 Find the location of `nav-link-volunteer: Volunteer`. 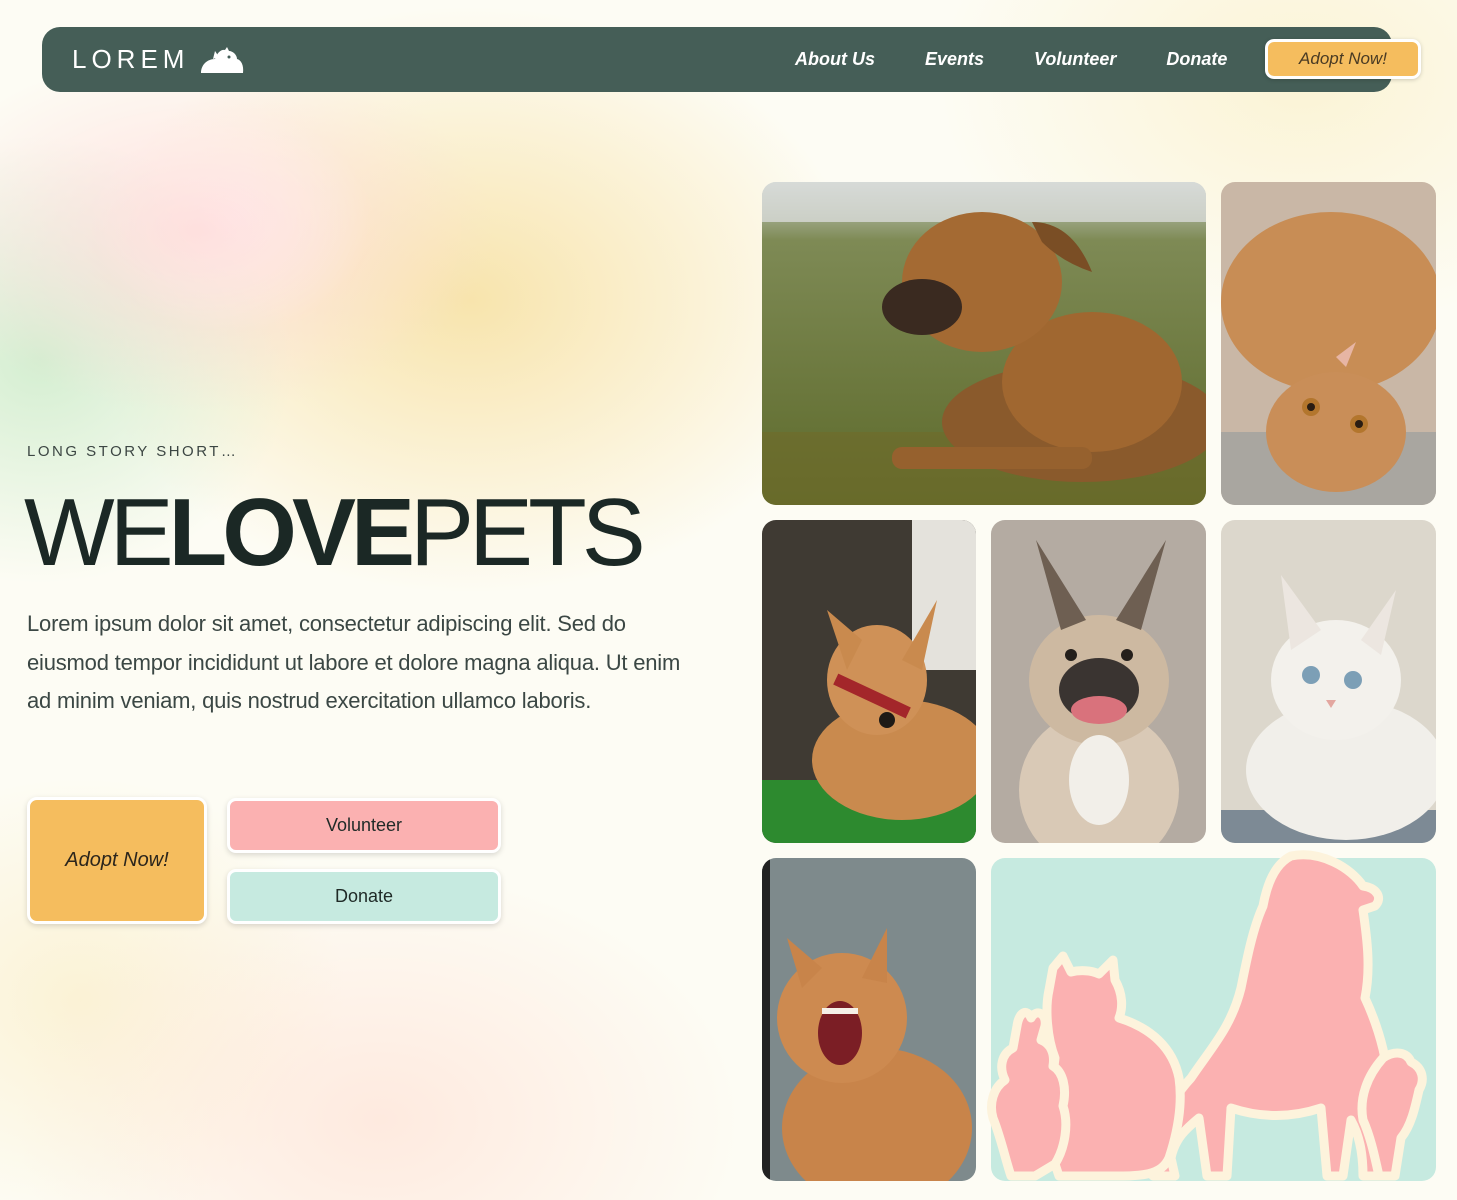

nav-link-volunteer: Volunteer is located at coordinates (1075, 59).